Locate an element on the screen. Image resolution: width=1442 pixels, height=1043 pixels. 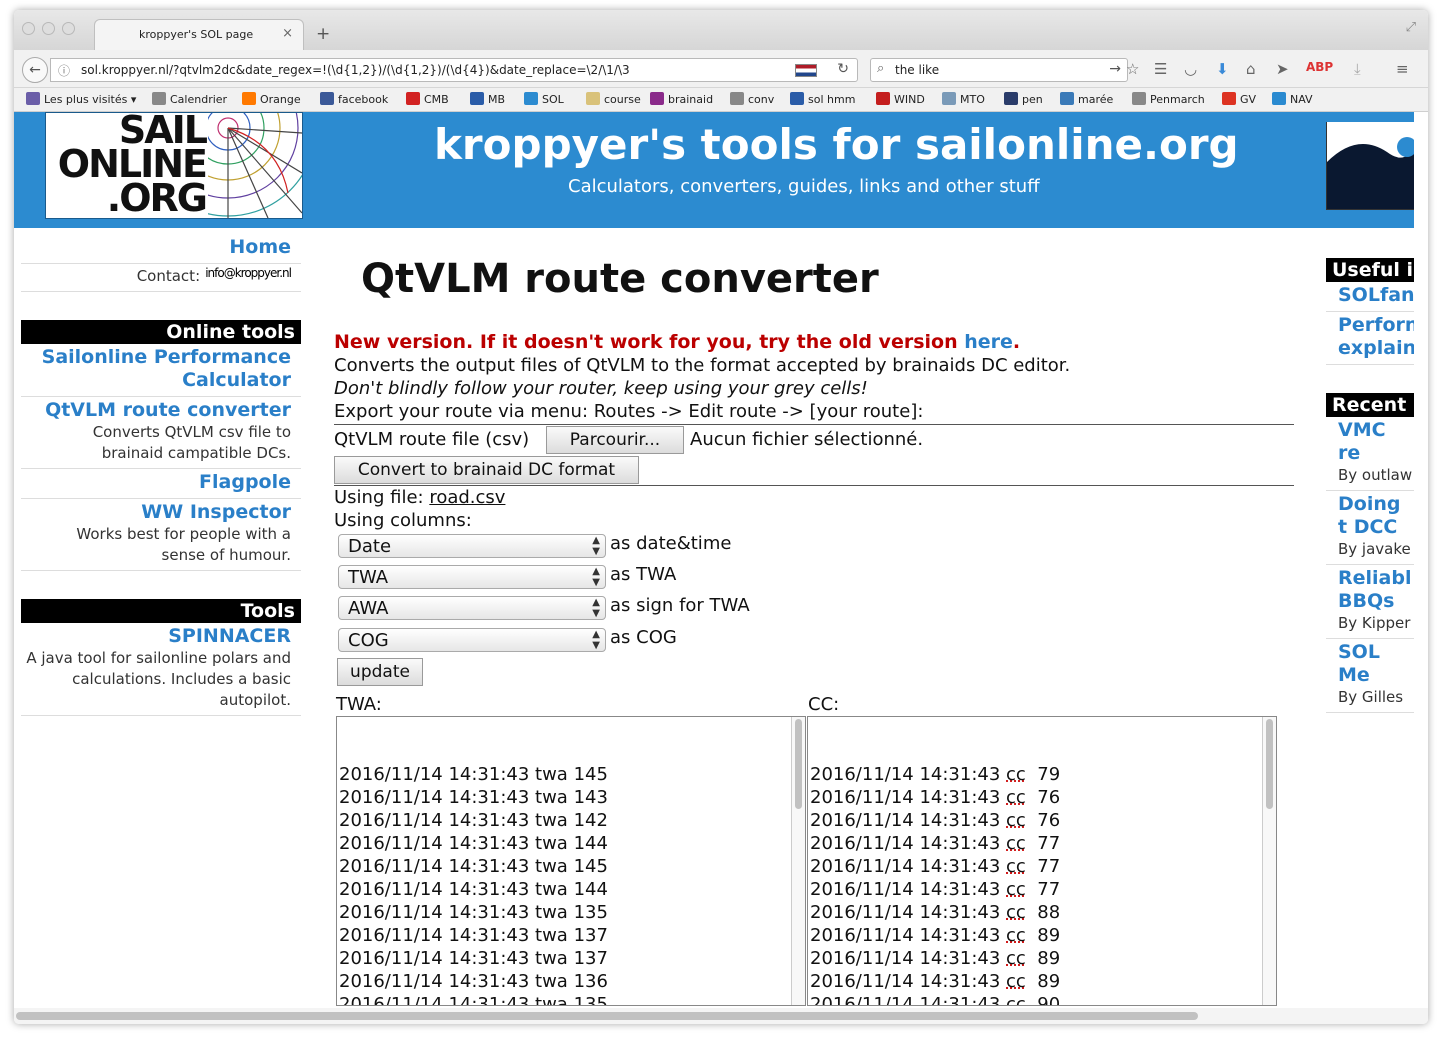
bookmark-item: Orange is located at coordinates (271, 99).